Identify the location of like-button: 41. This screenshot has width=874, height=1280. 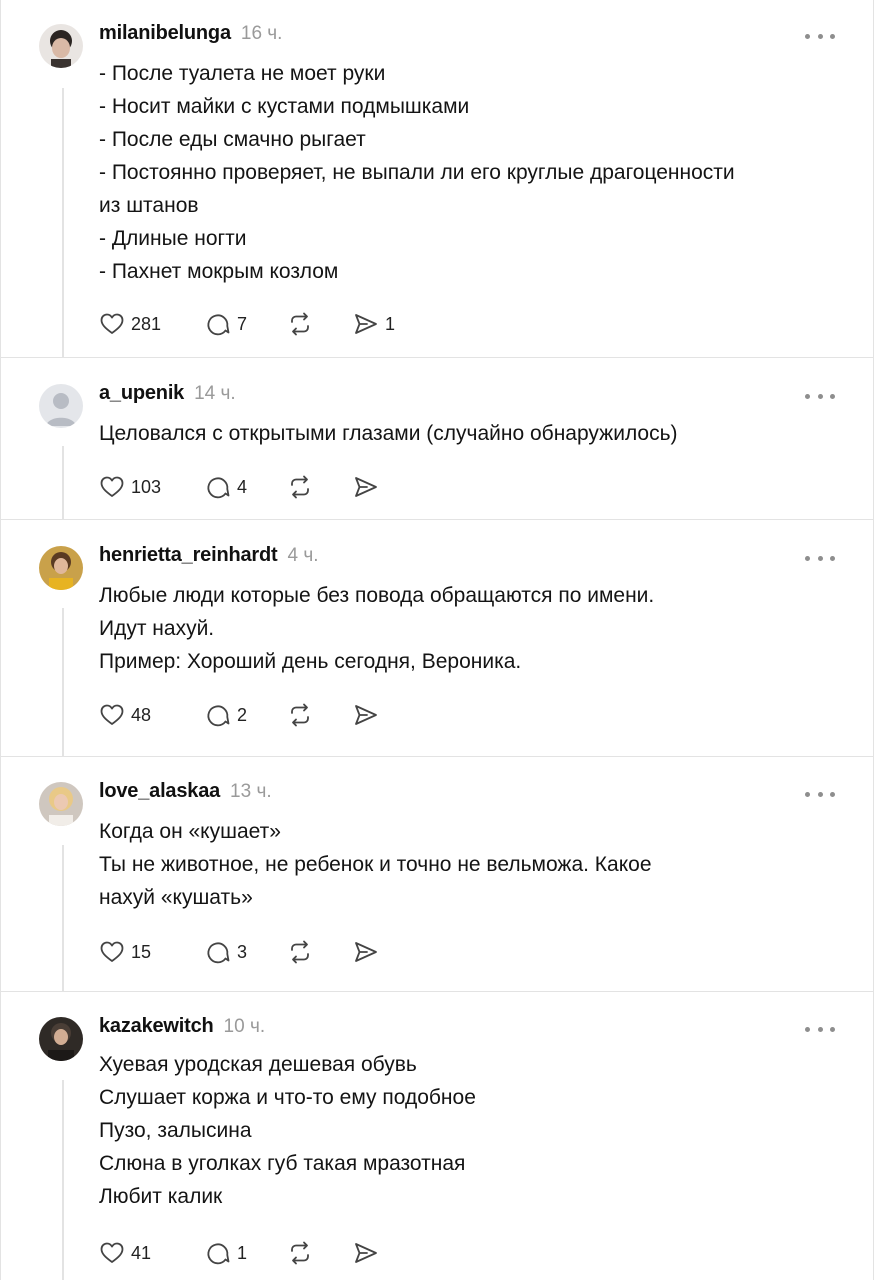
(152, 1253).